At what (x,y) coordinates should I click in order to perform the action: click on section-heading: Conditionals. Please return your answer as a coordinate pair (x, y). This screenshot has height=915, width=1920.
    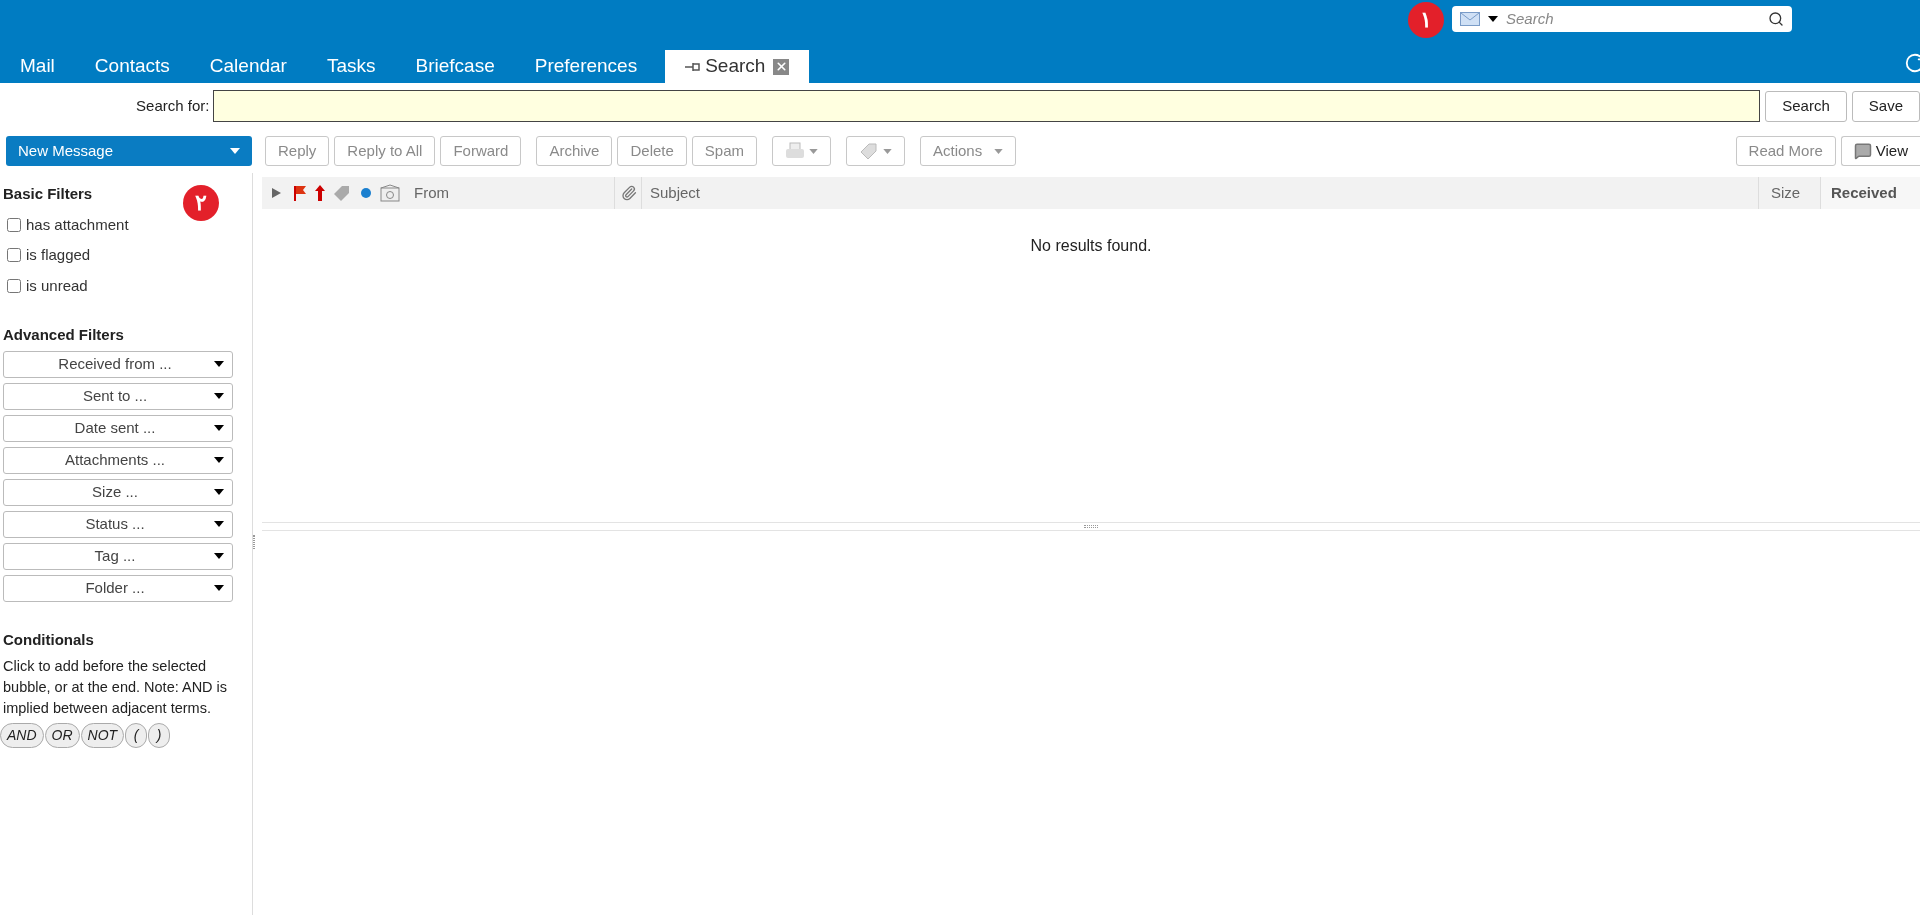
    Looking at the image, I should click on (49, 639).